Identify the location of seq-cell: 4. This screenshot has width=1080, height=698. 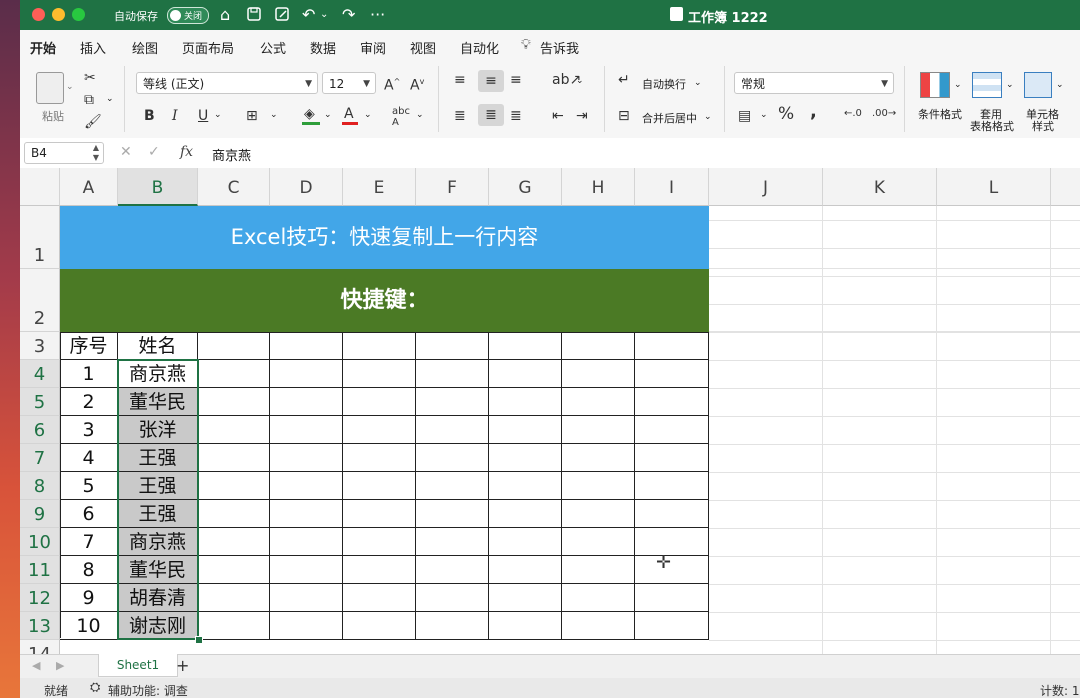
(89, 458).